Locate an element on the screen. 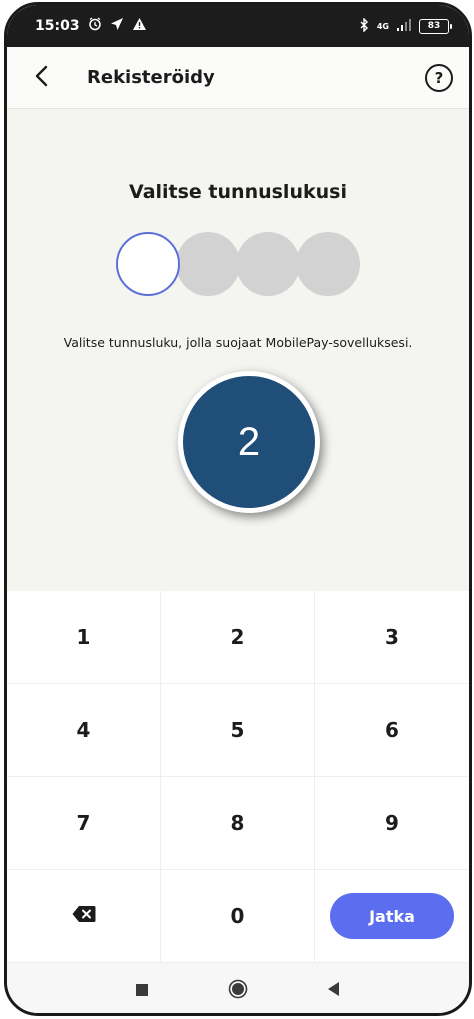 This screenshot has width=474, height=1019. battery-icon: 83 is located at coordinates (435, 26).